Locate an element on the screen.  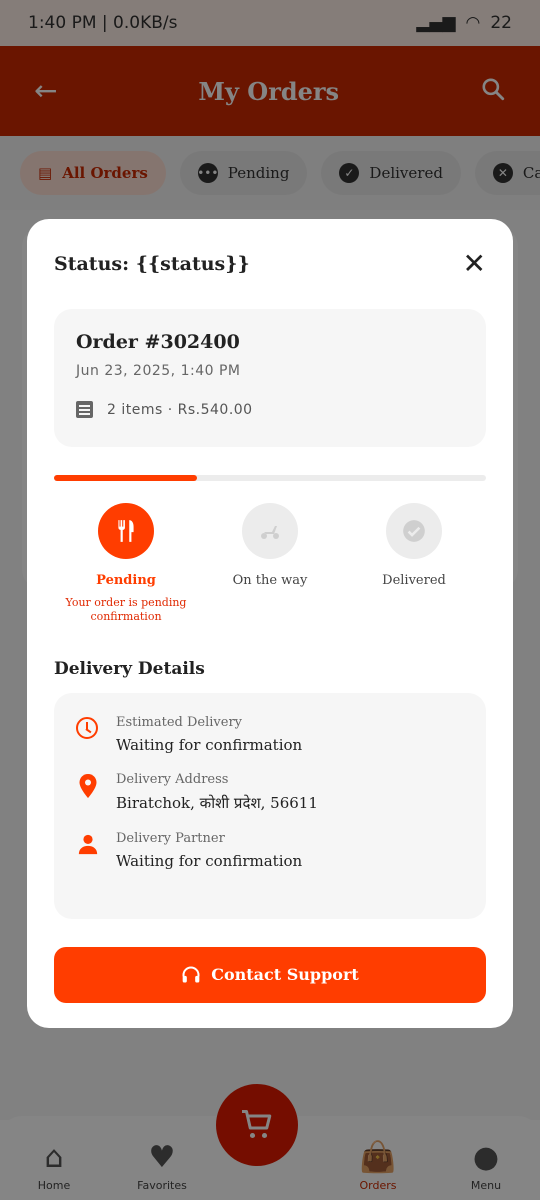
receipt-icon is located at coordinates (84, 409).